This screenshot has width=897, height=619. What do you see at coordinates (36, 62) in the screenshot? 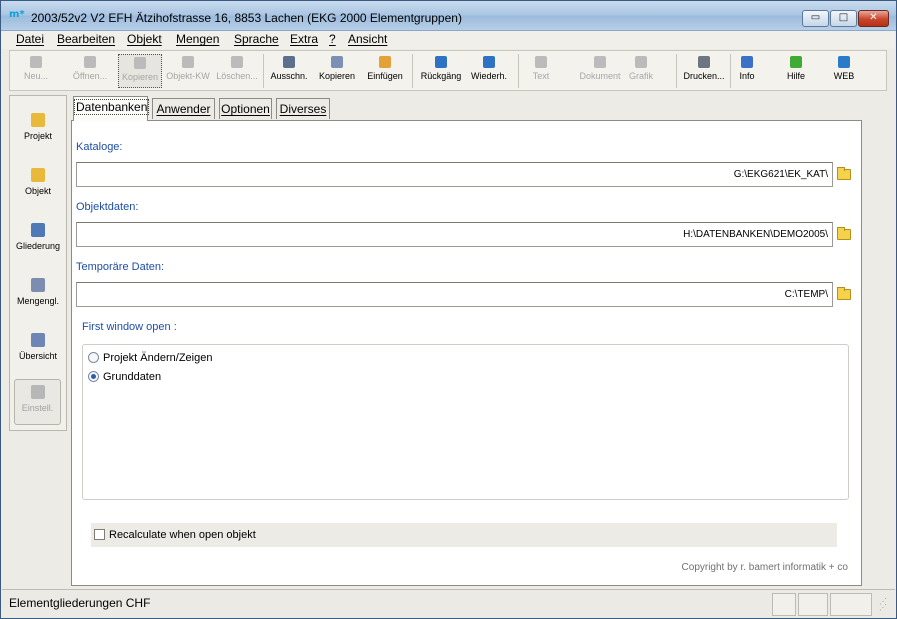
I see `new-icon` at bounding box center [36, 62].